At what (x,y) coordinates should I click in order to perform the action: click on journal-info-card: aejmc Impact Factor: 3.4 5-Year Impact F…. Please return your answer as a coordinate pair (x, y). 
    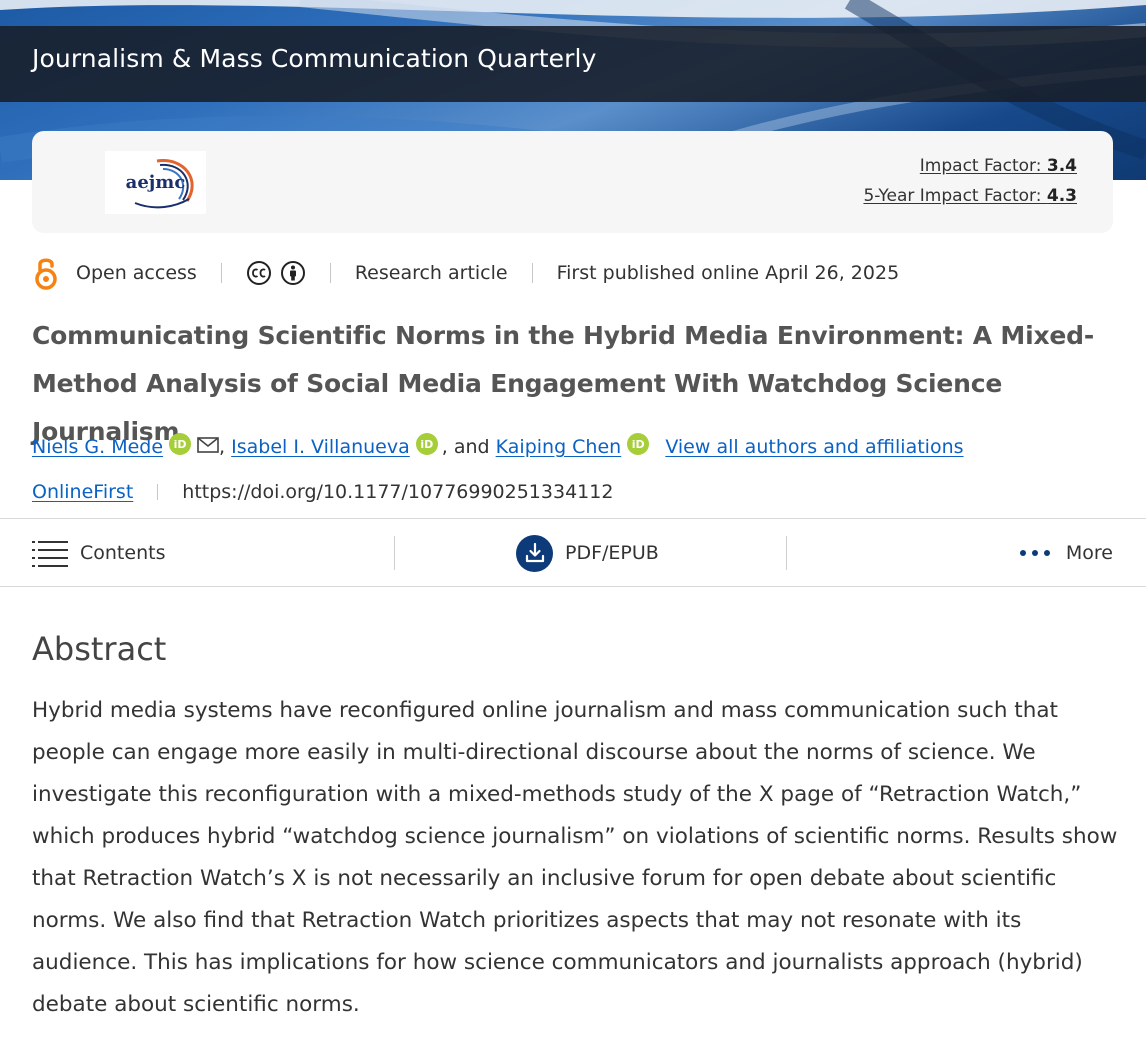
    Looking at the image, I should click on (572, 182).